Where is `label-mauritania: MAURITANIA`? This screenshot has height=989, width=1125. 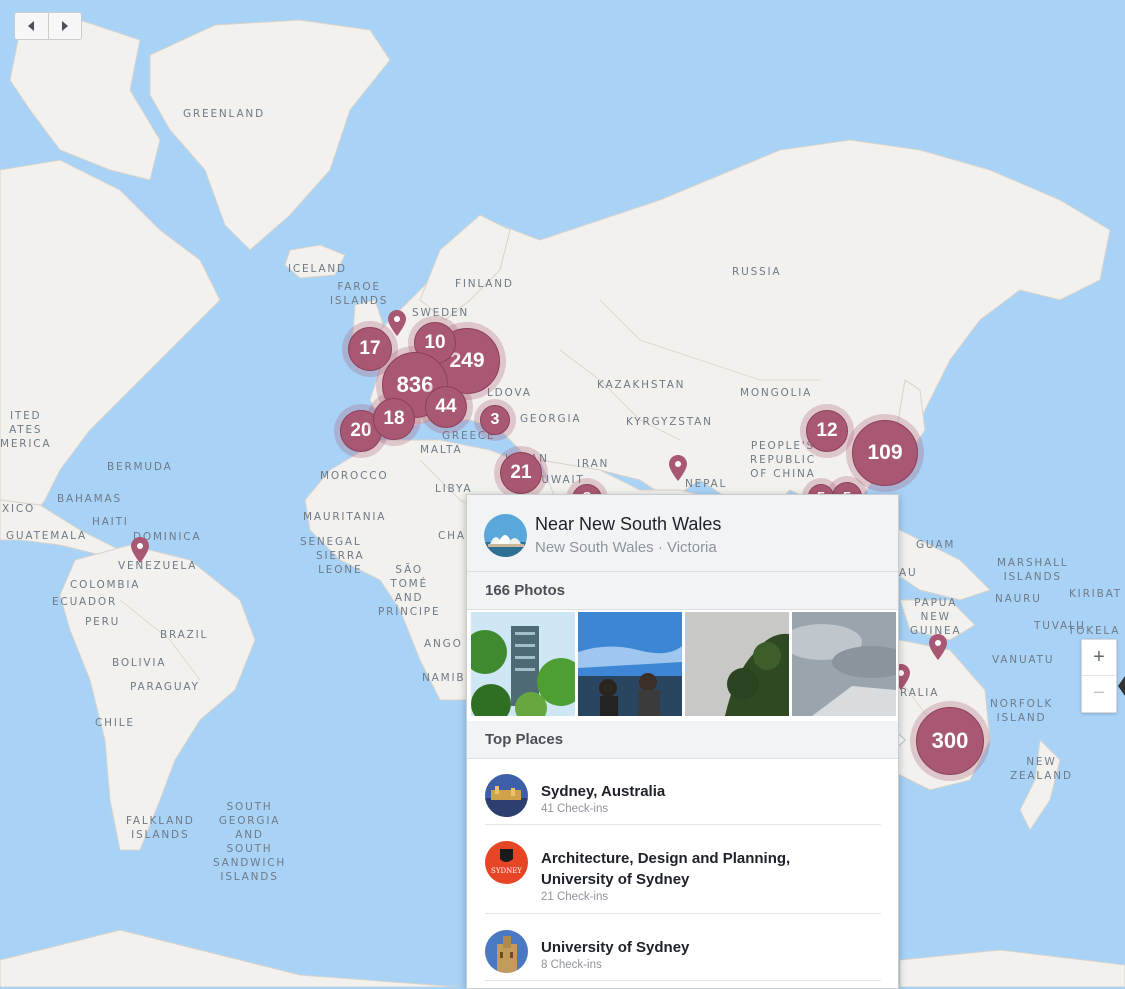
label-mauritania: MAURITANIA is located at coordinates (345, 517).